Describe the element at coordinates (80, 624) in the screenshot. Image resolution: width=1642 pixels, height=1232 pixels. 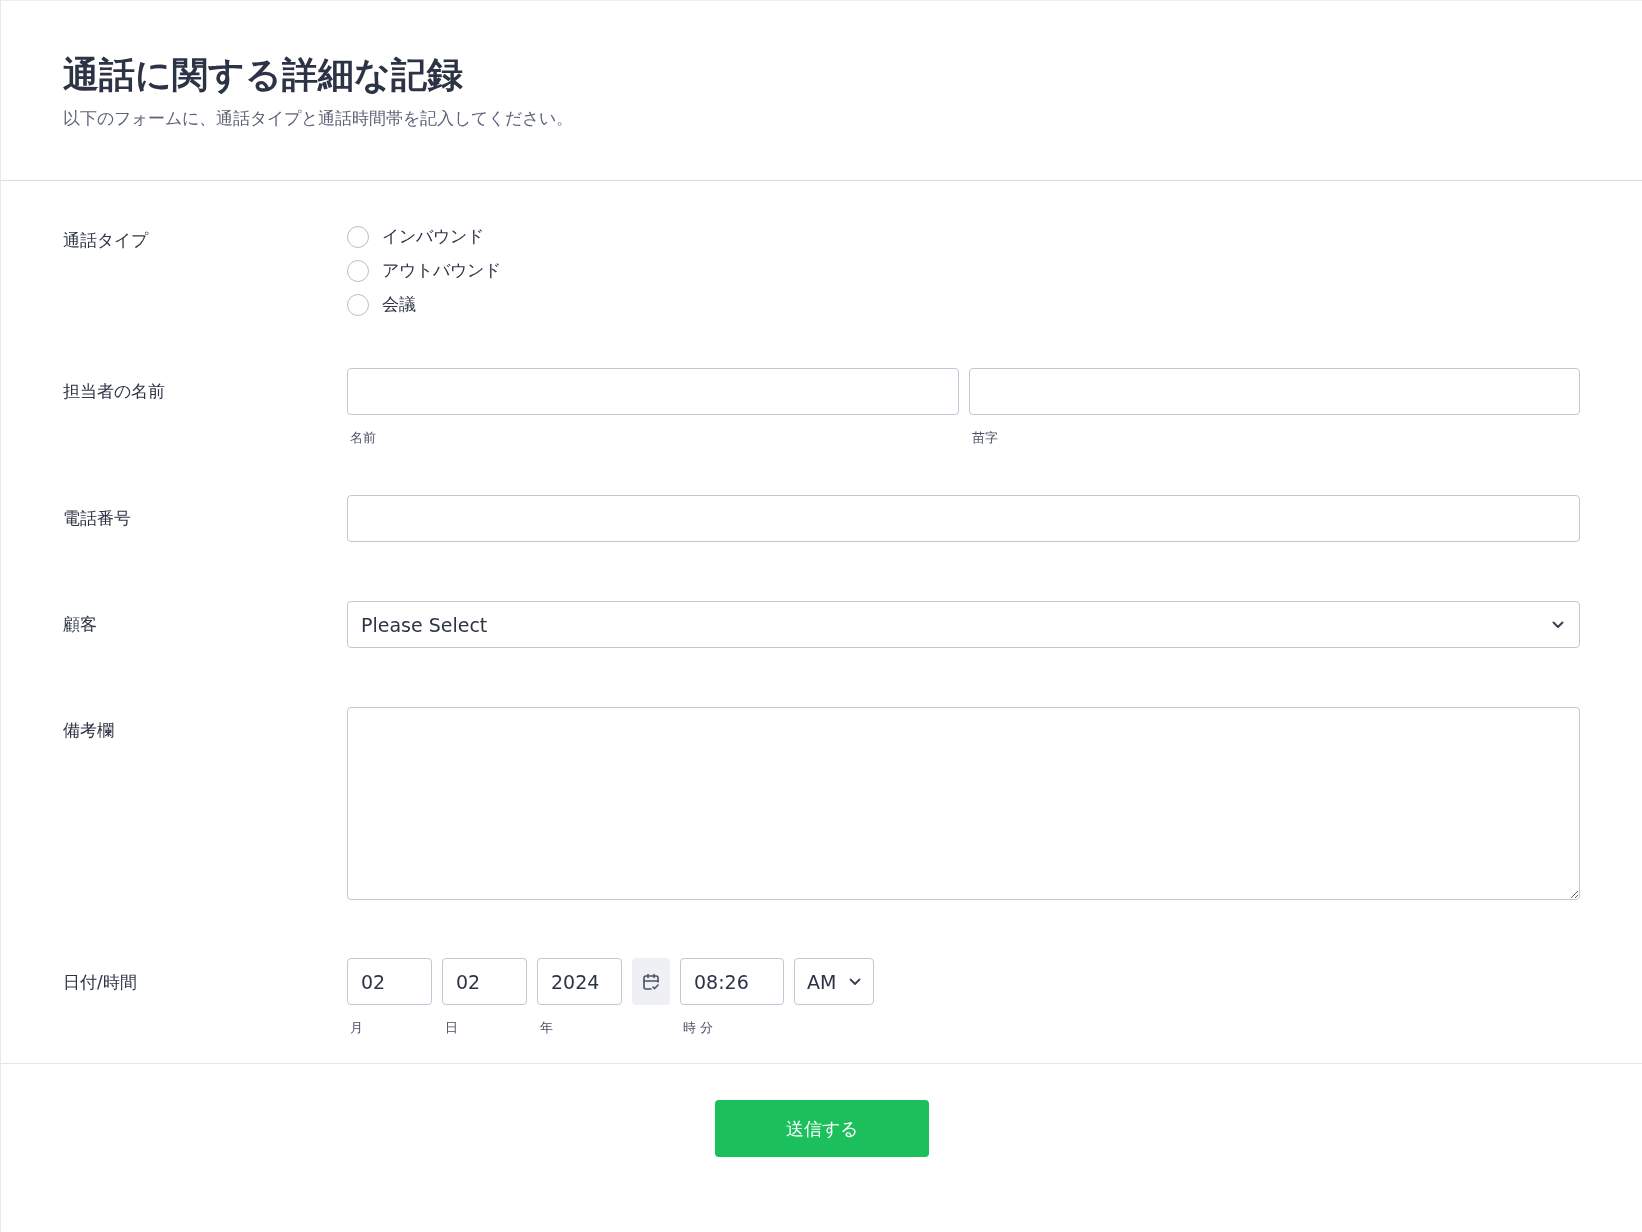
I see `field-label: 顧客` at that location.